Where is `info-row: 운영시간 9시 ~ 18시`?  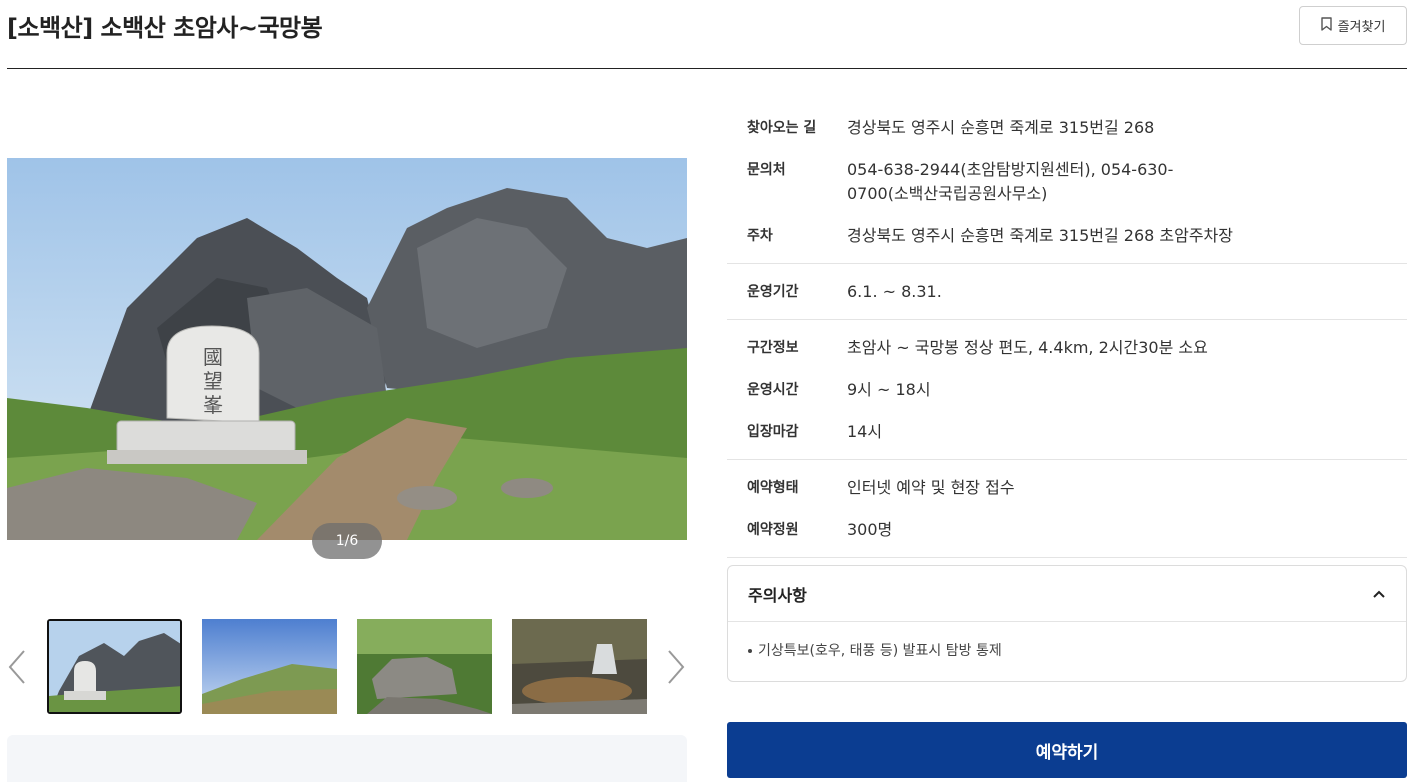 info-row: 운영시간 9시 ~ 18시 is located at coordinates (1067, 390).